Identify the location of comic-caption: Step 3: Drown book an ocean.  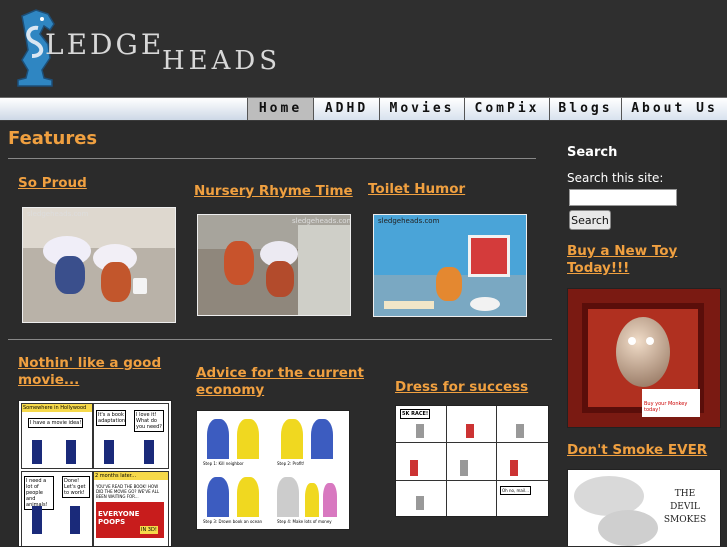
(233, 521).